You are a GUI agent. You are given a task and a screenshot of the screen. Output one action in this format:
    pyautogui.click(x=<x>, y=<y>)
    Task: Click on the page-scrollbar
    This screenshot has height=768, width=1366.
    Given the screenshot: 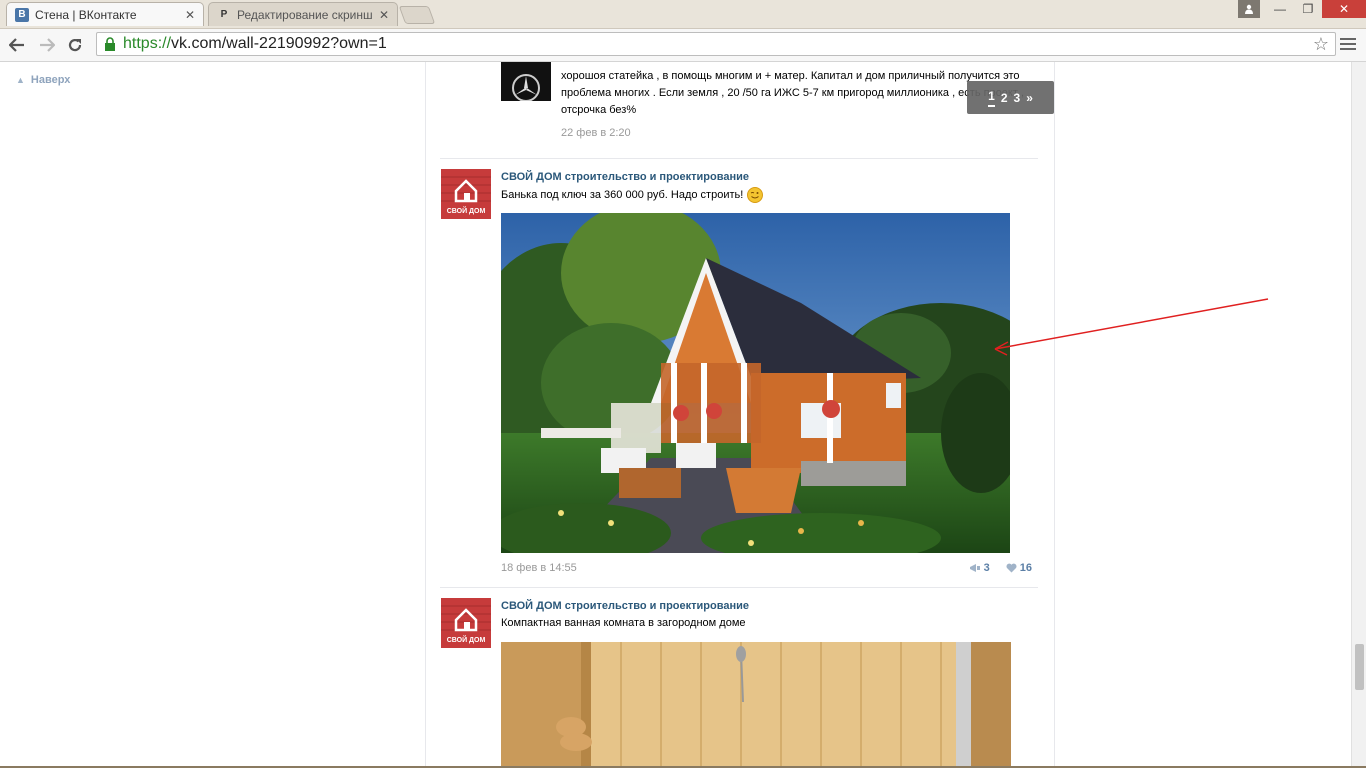 What is the action you would take?
    pyautogui.click(x=1358, y=415)
    